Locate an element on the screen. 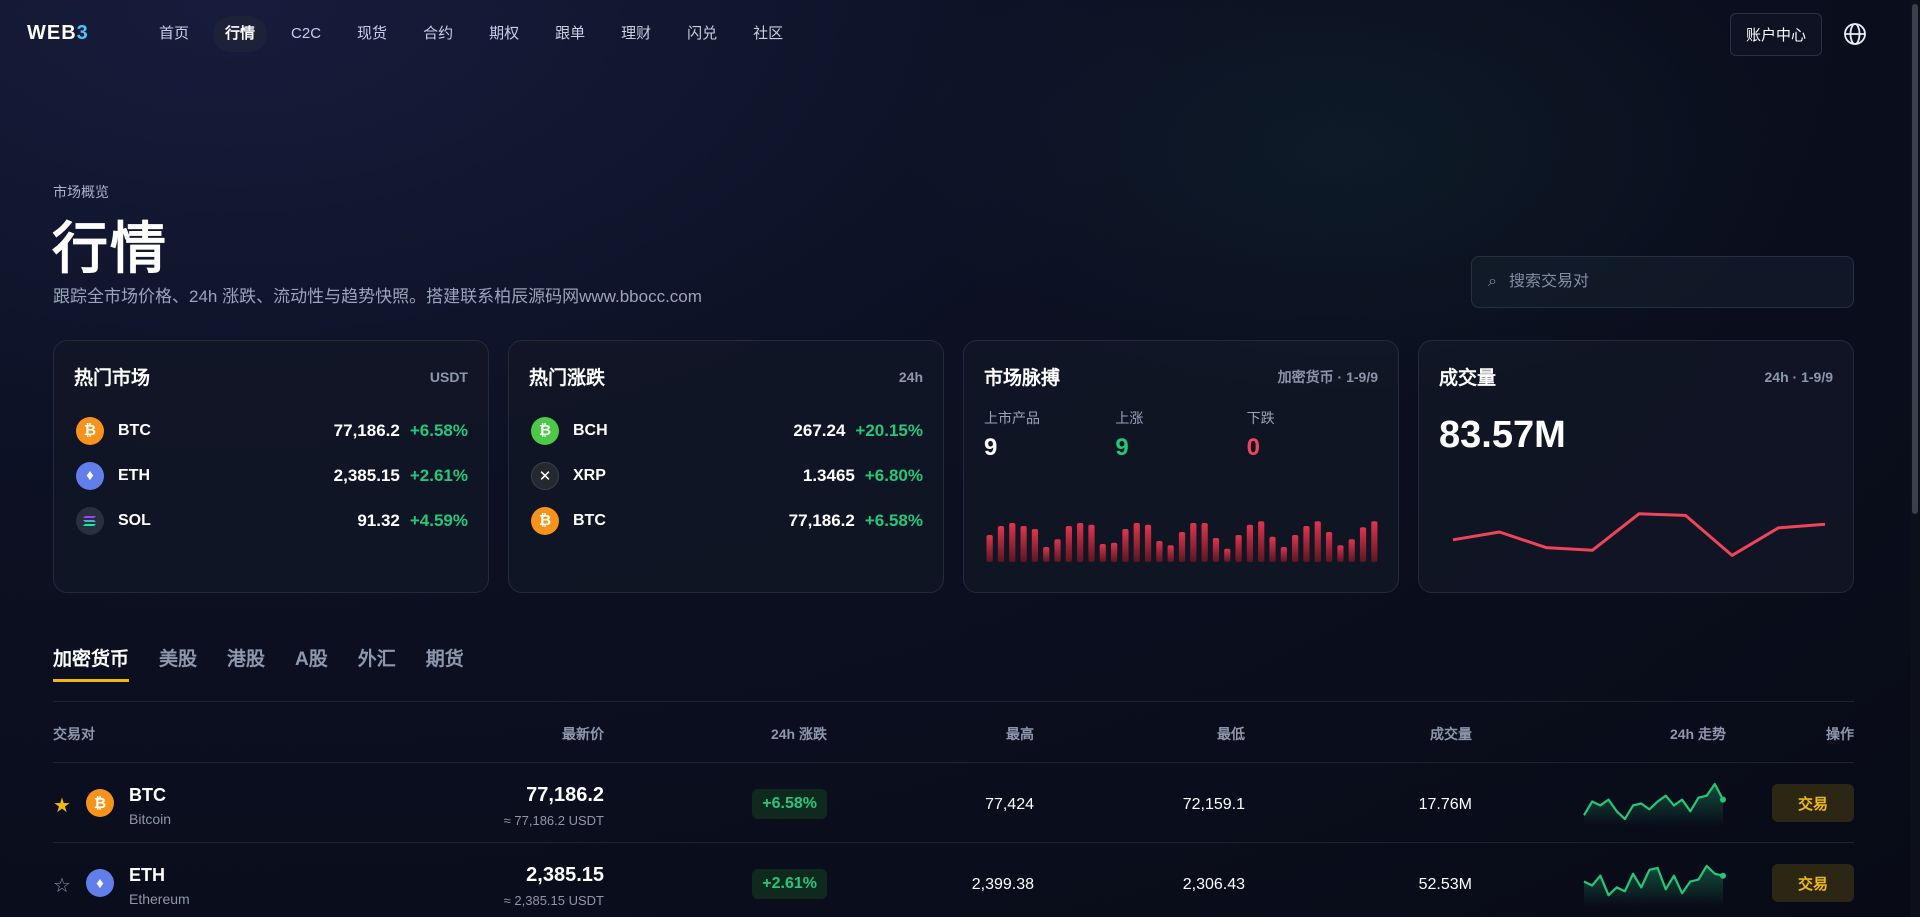  search-box: ⌕ is located at coordinates (1662, 282).